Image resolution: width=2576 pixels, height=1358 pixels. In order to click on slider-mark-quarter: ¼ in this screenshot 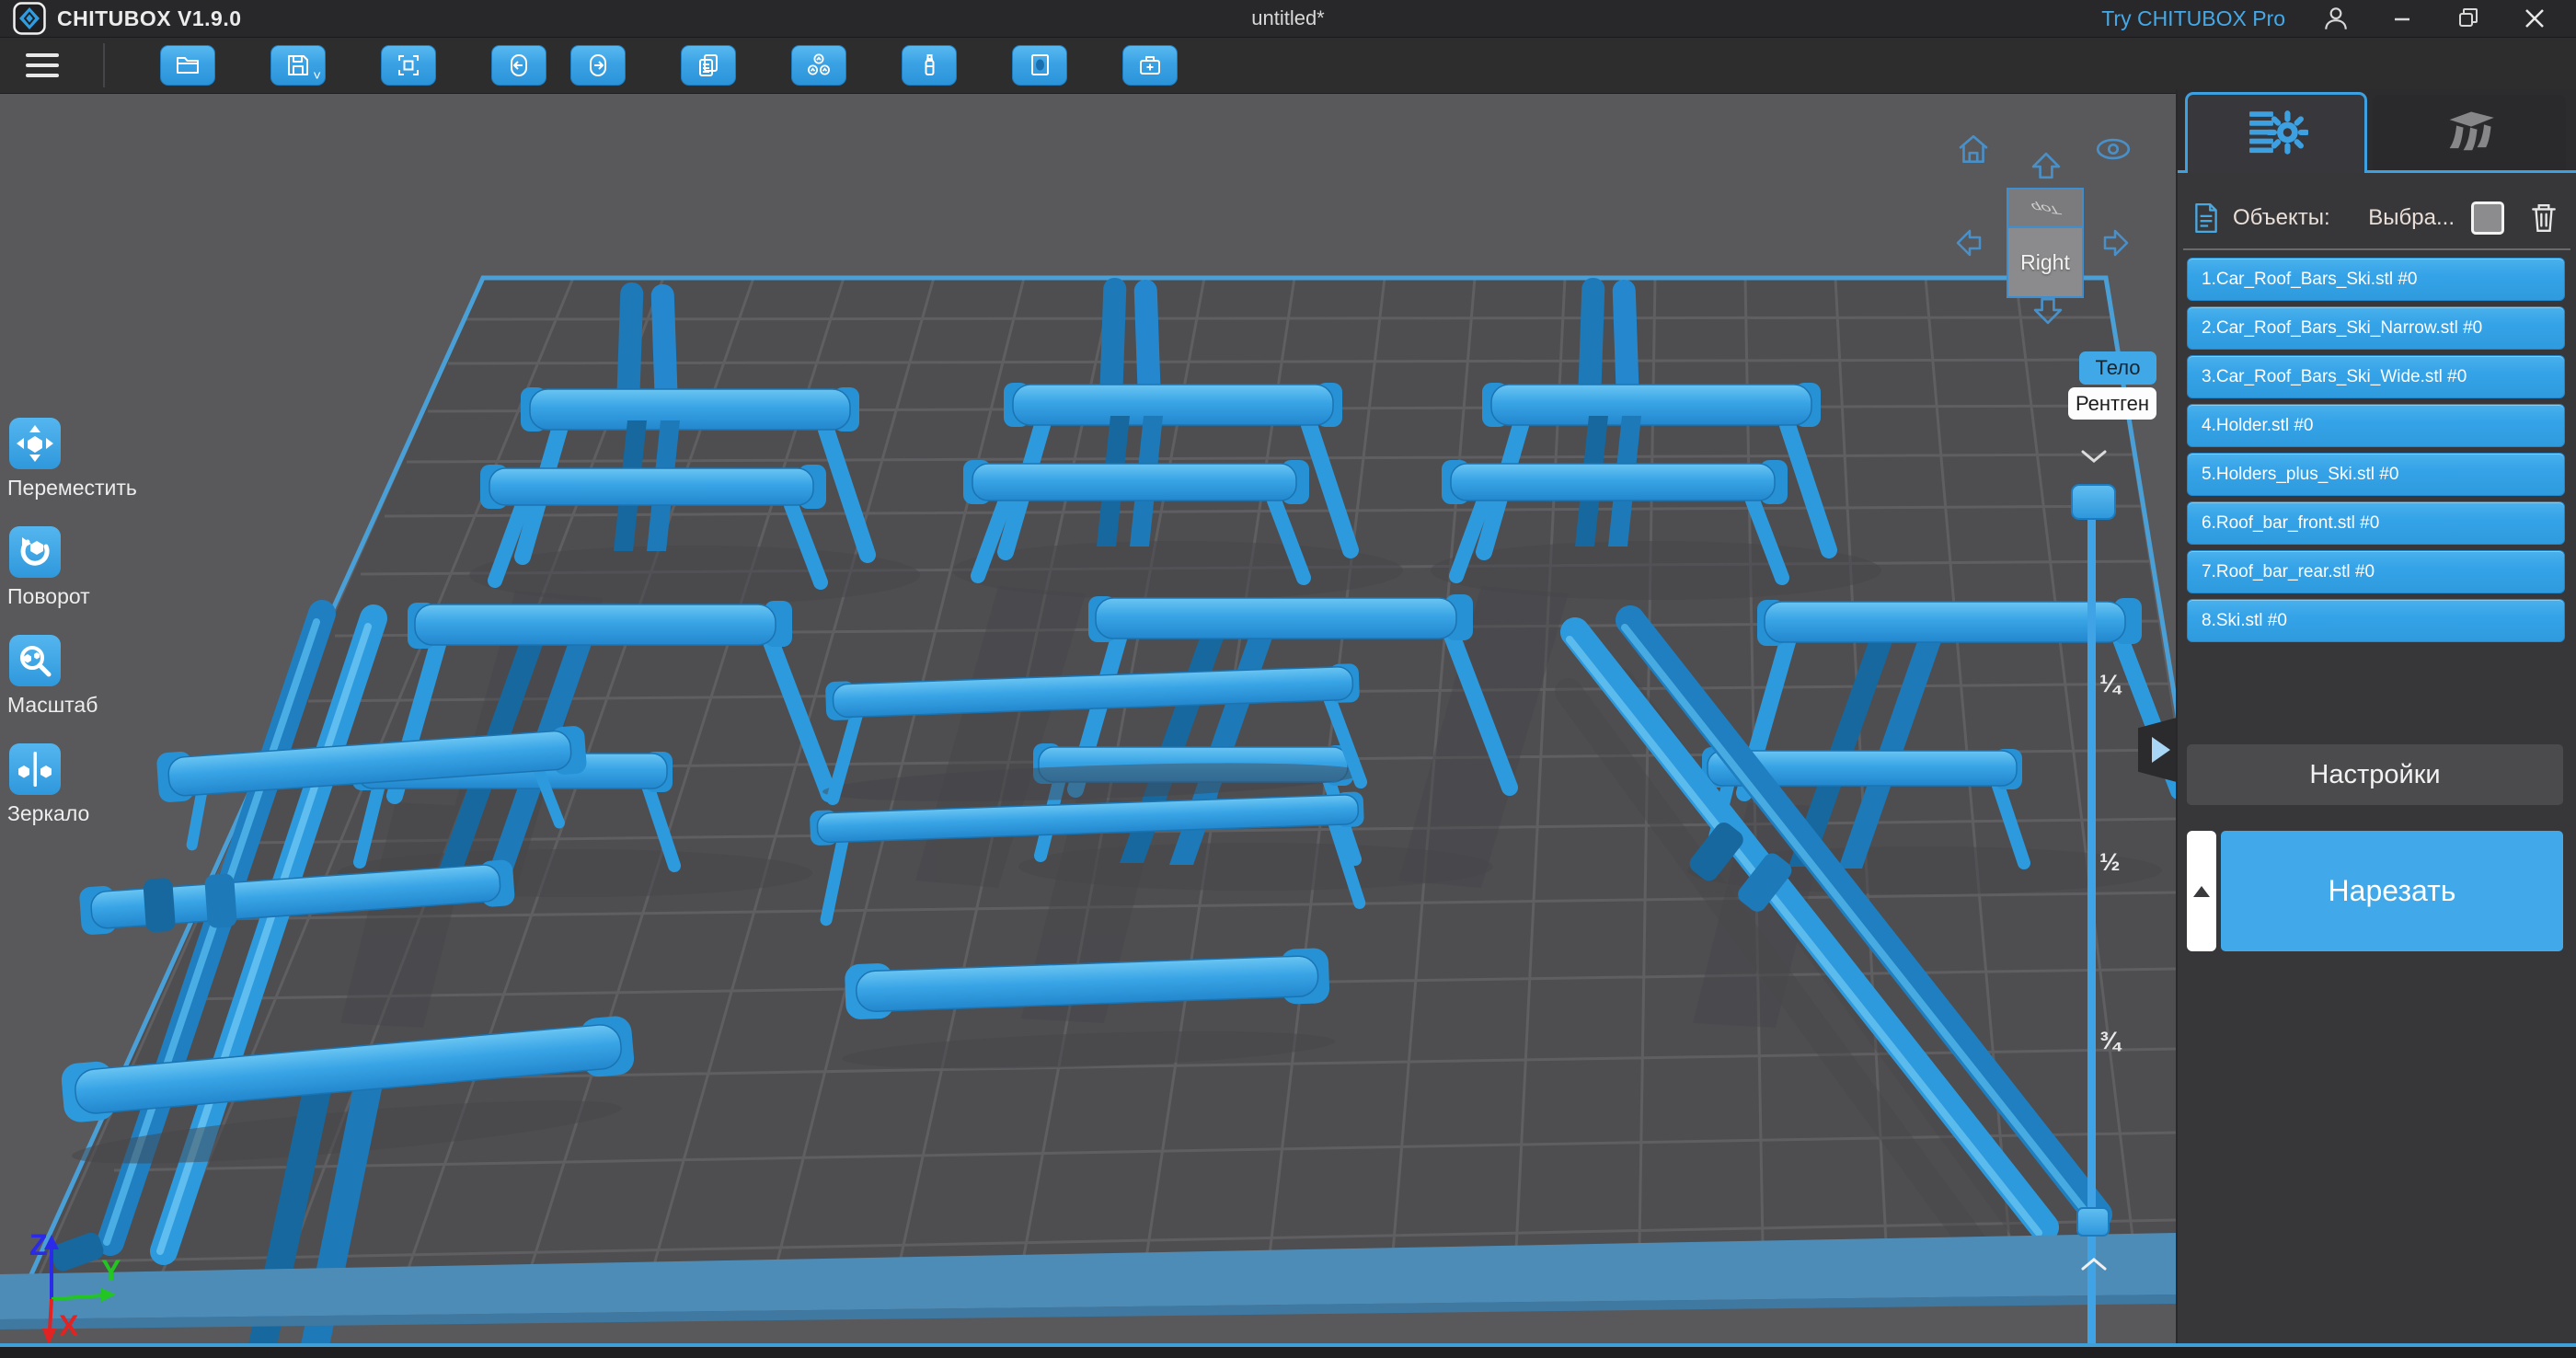, I will do `click(2110, 683)`.